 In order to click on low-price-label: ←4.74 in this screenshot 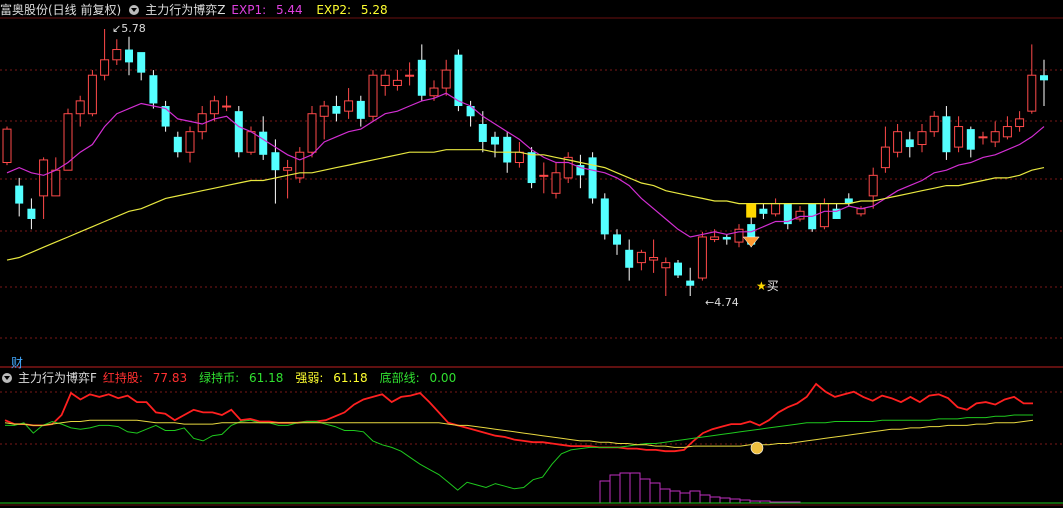, I will do `click(722, 302)`.